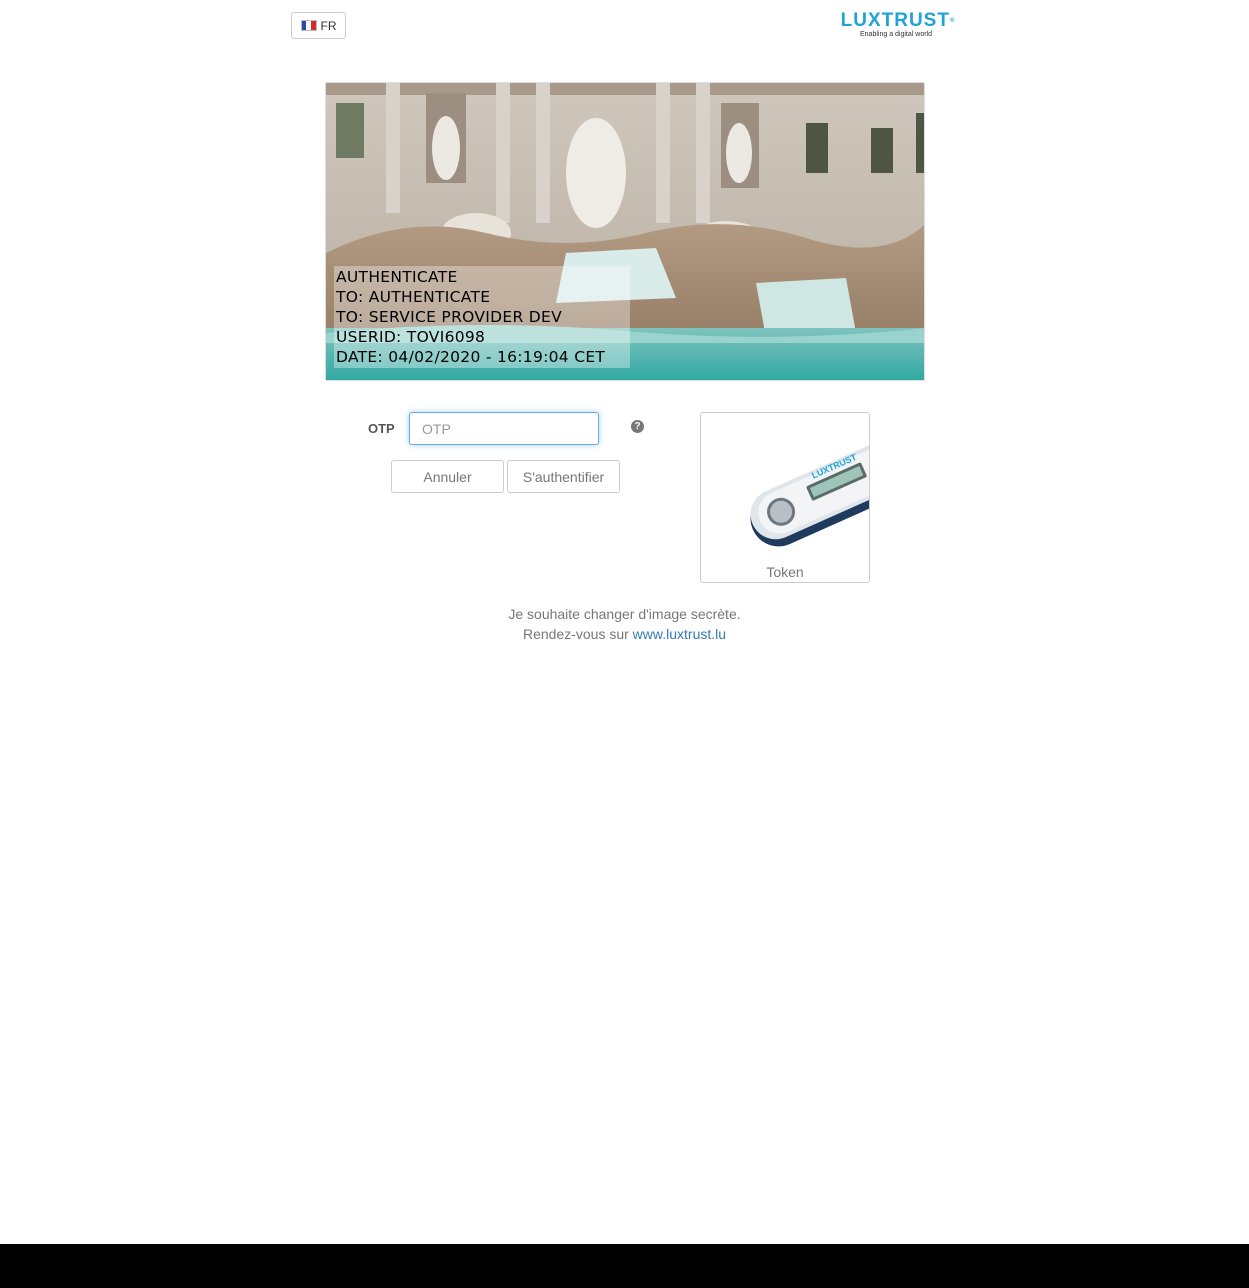 The image size is (1249, 1288). I want to click on logo-wordmark: LUXTRUST®, so click(898, 20).